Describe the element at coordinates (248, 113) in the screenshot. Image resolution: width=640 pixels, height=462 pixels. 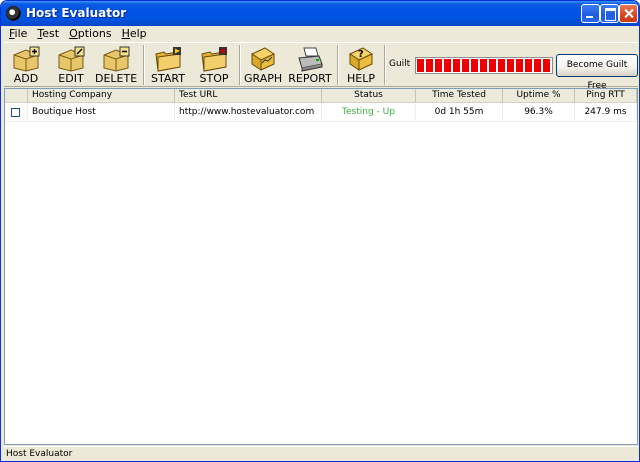
I see `cell-url: http://www.hostevaluator.com` at that location.